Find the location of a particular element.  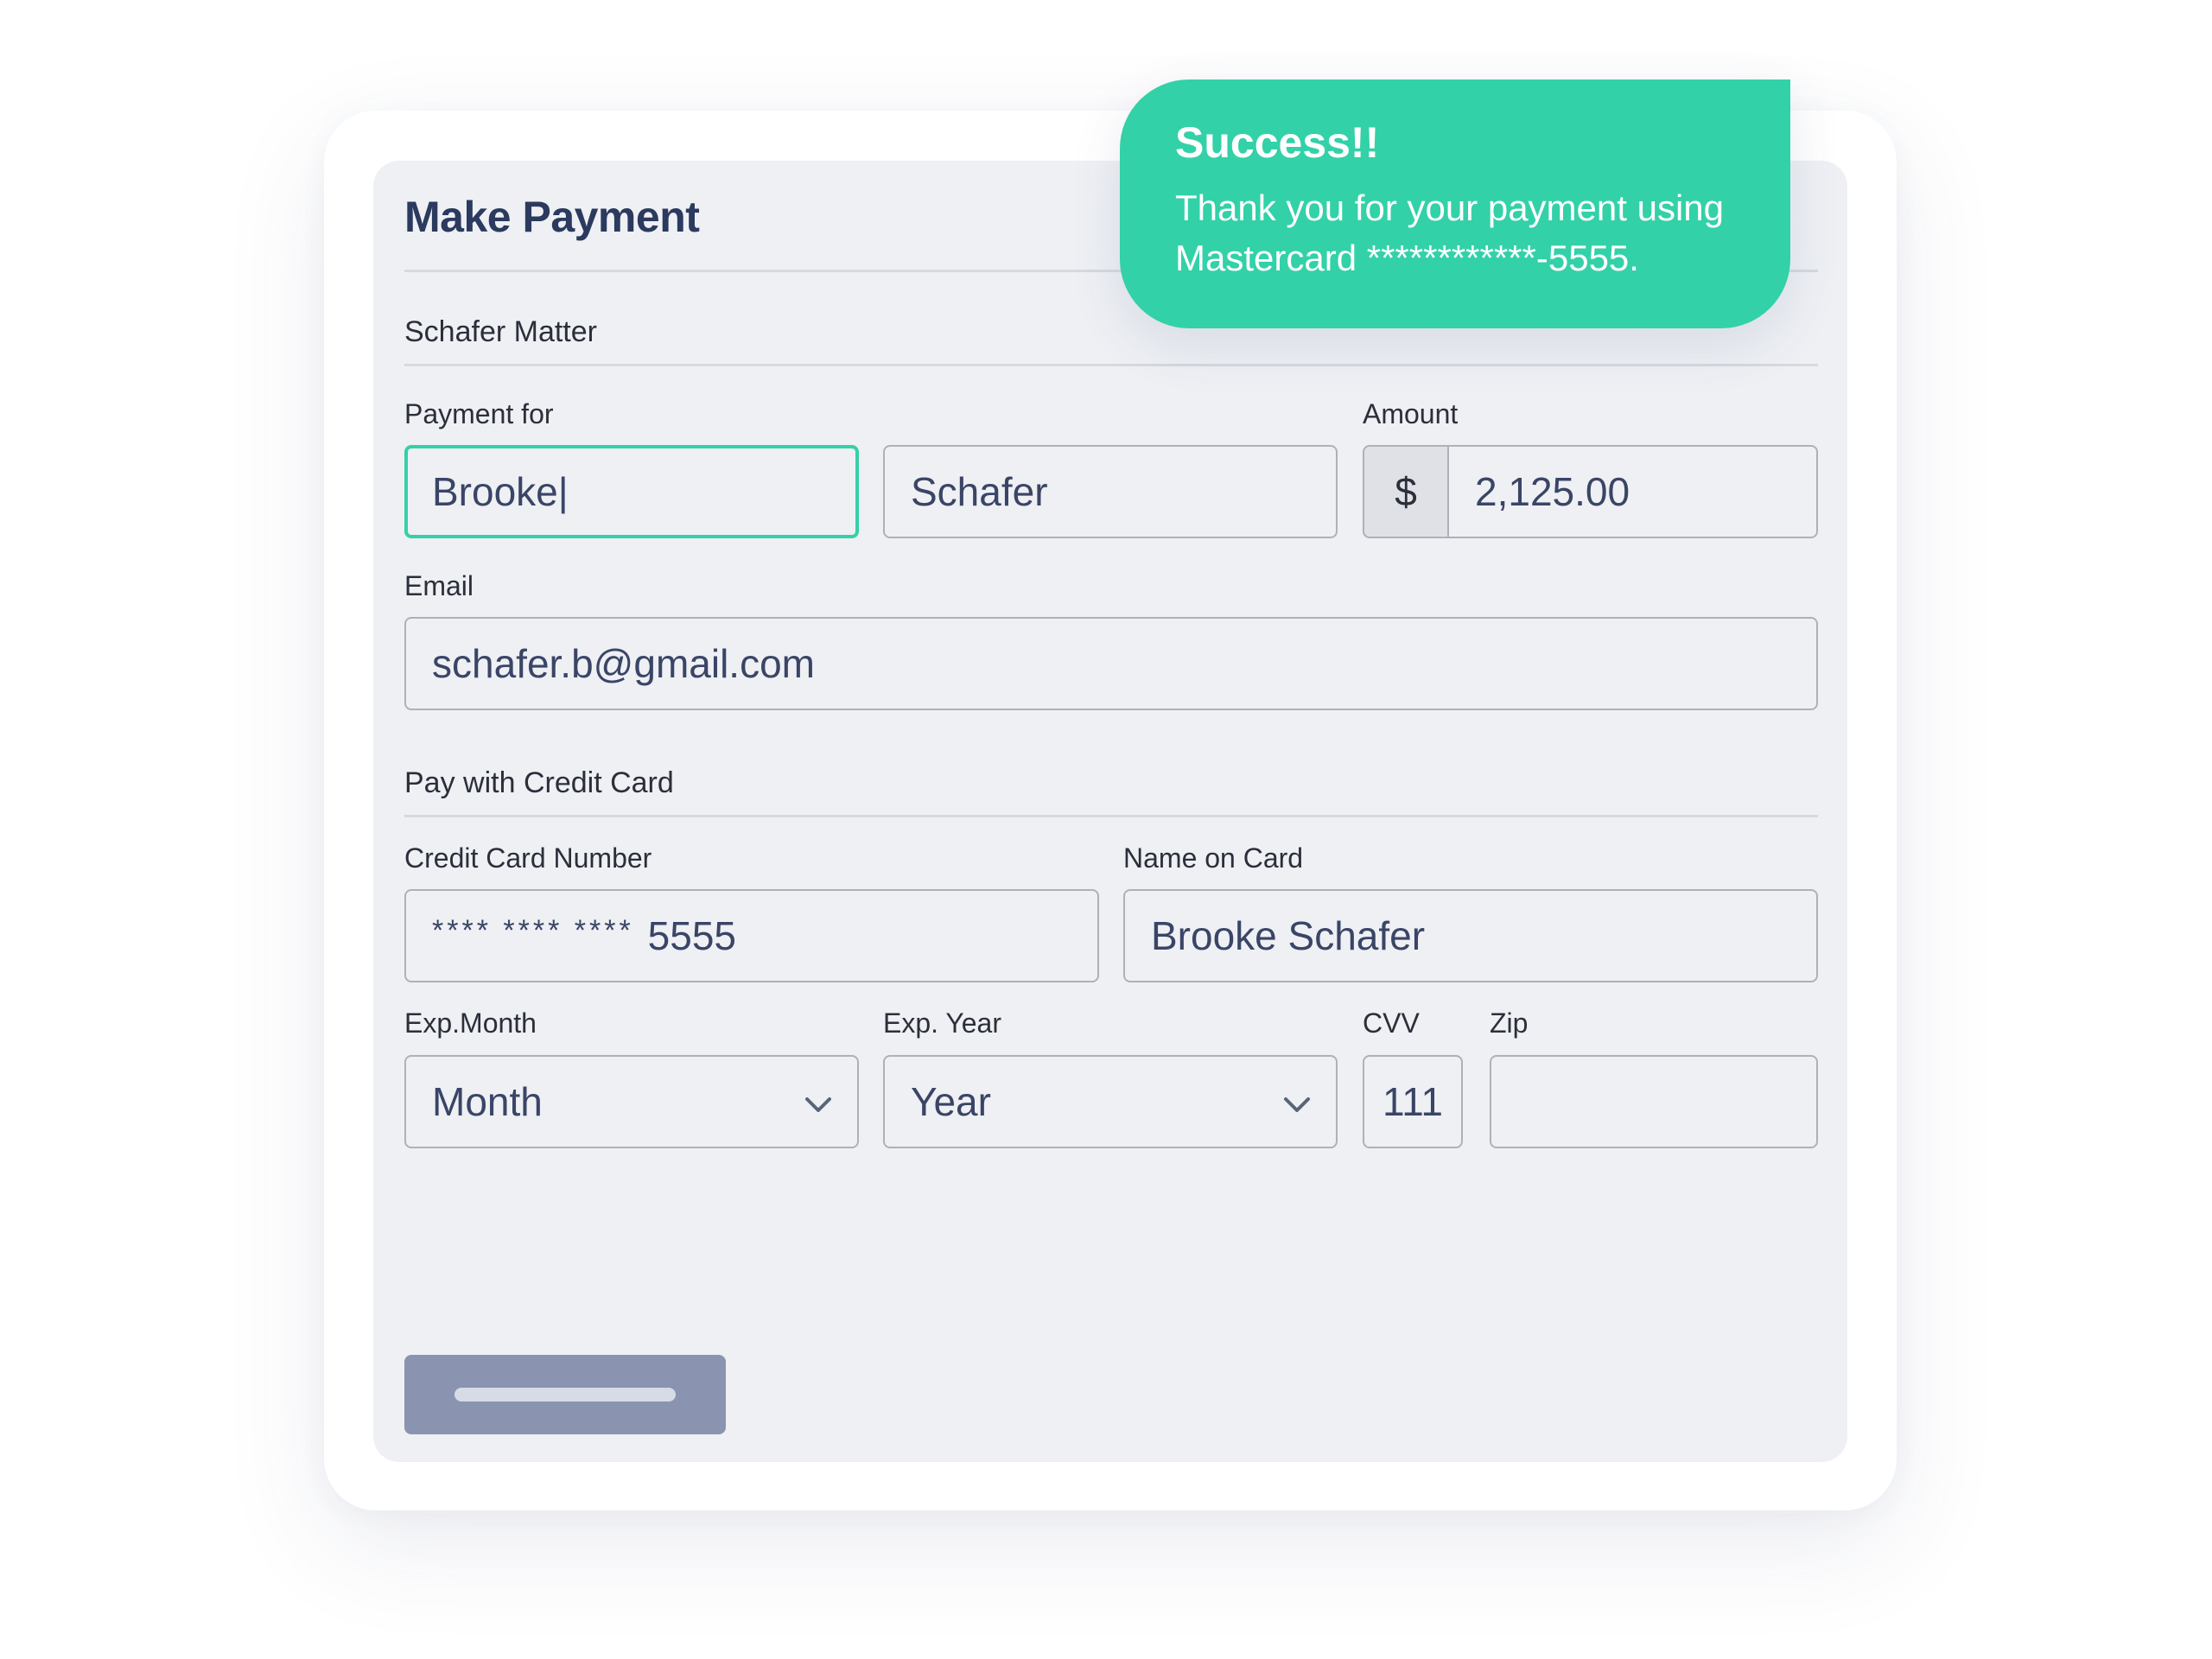

zip-label: Zip is located at coordinates (1509, 1023).